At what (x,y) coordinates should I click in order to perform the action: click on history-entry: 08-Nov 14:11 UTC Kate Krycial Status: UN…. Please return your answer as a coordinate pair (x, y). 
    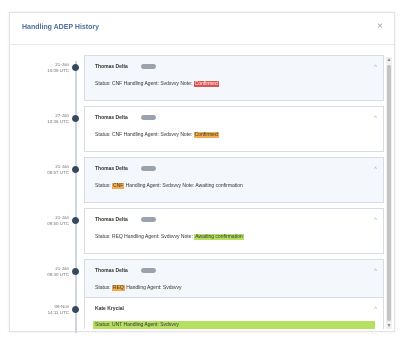
    Looking at the image, I should click on (202, 312).